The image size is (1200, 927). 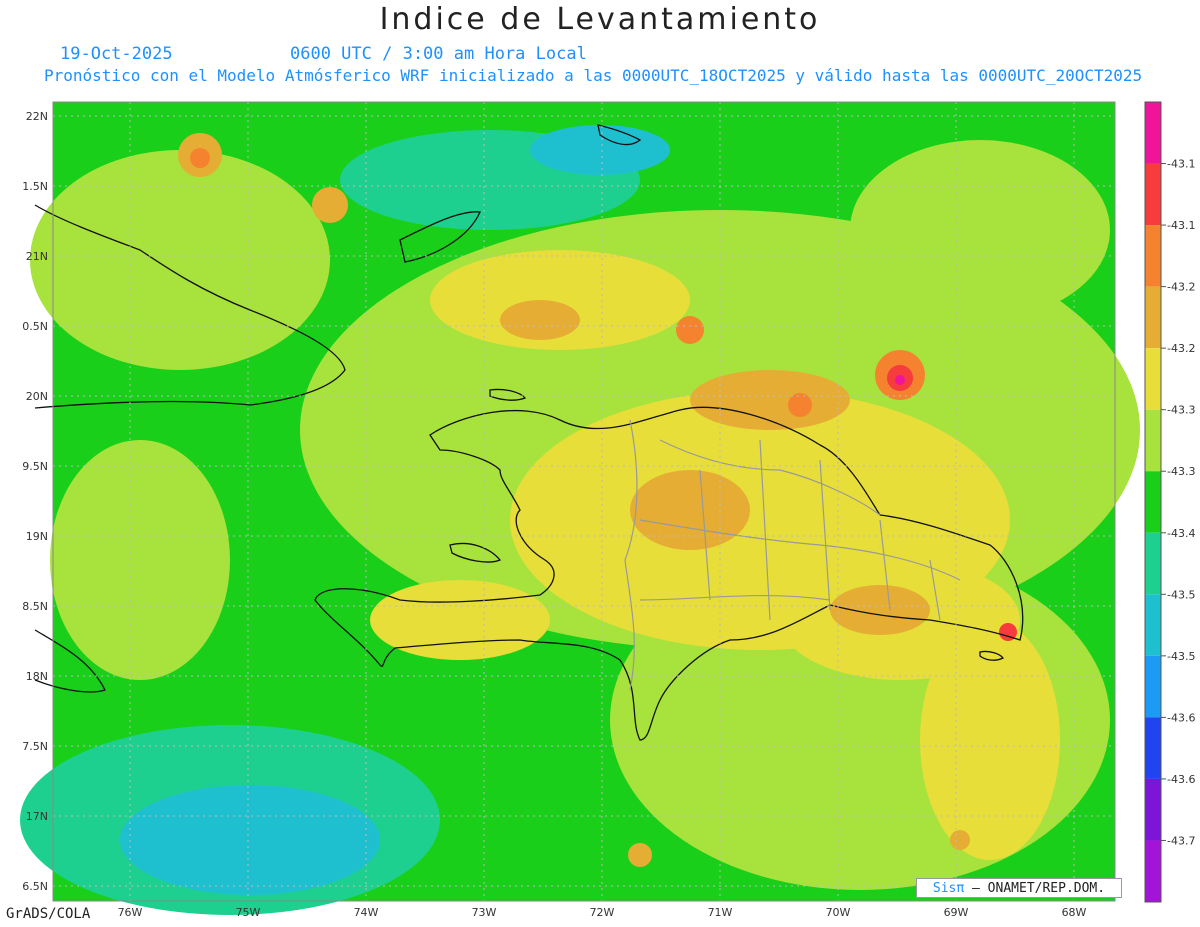 What do you see at coordinates (37, 536) in the screenshot?
I see `lat-label: 19N` at bounding box center [37, 536].